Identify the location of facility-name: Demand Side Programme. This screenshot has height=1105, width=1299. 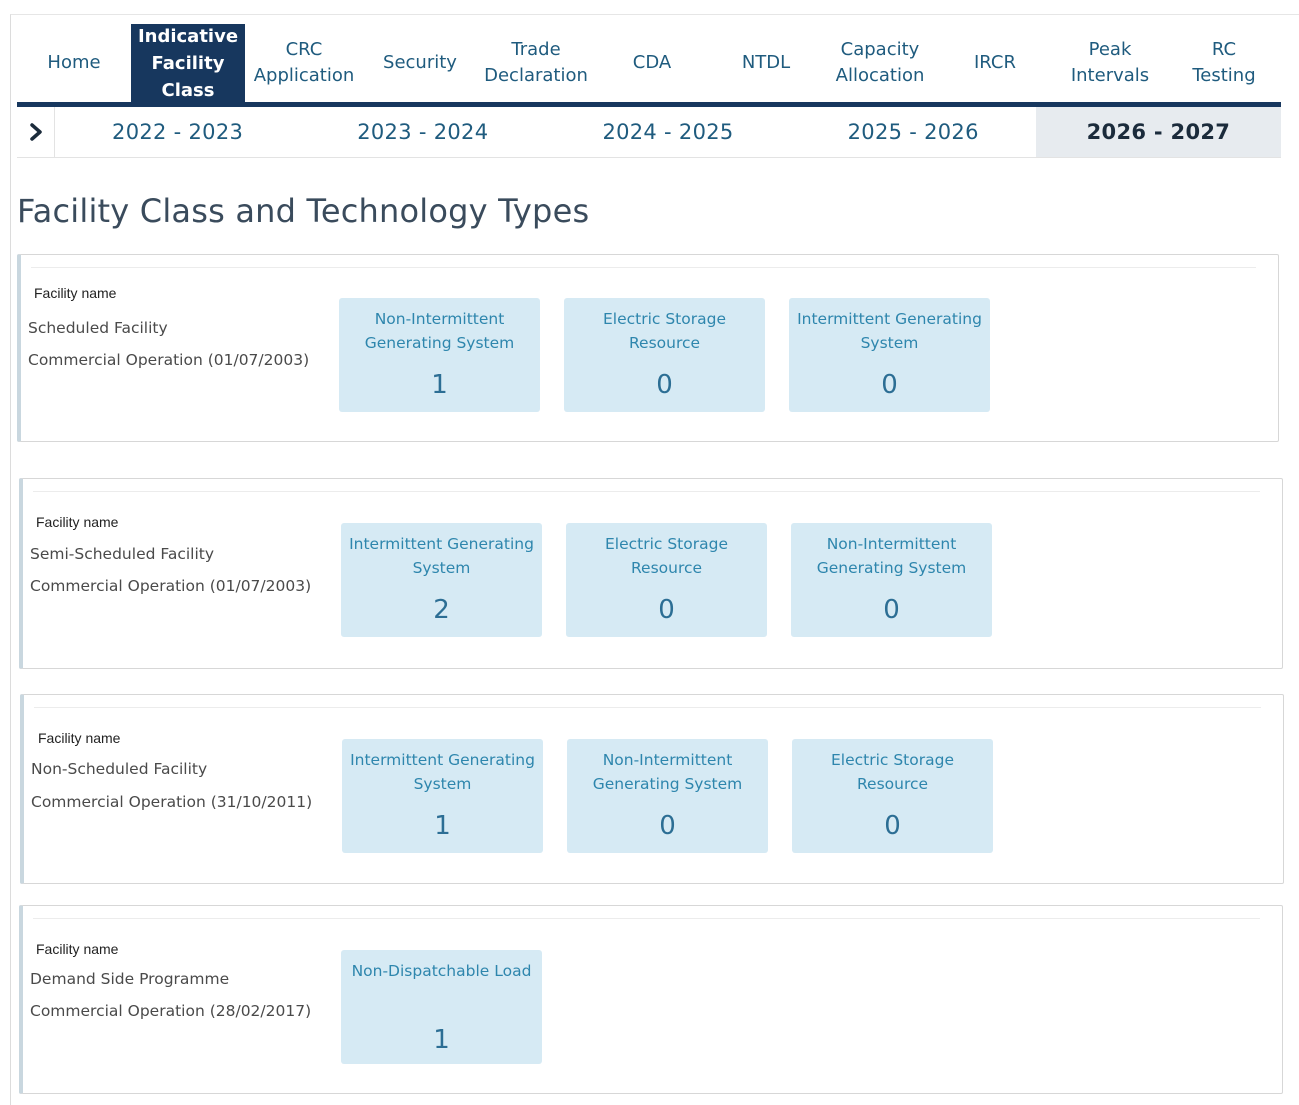
(130, 979).